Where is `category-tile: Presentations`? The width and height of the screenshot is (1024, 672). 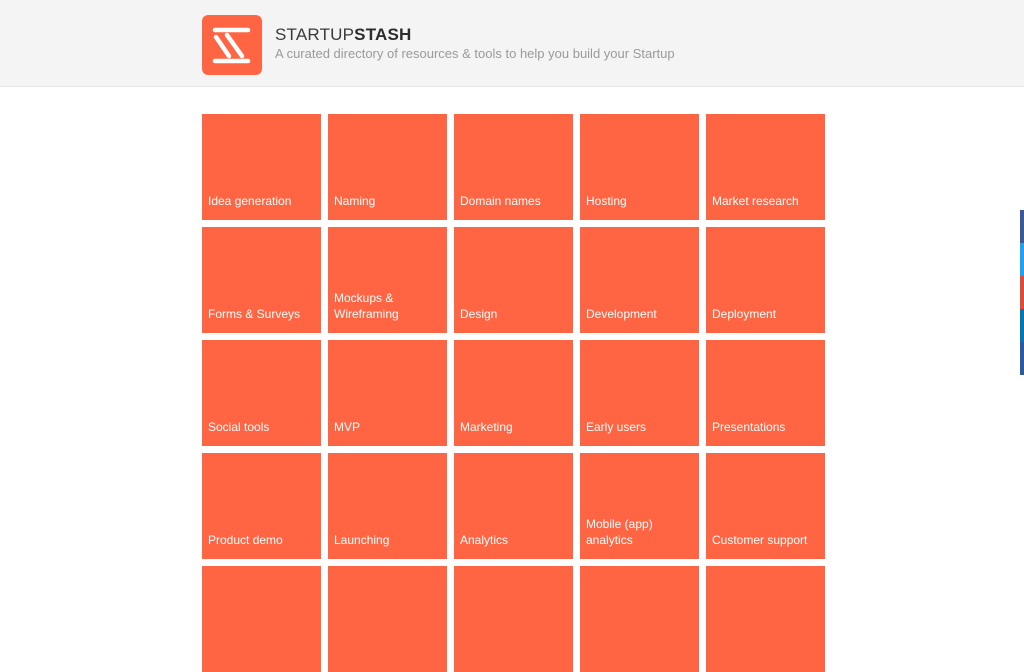 category-tile: Presentations is located at coordinates (765, 393).